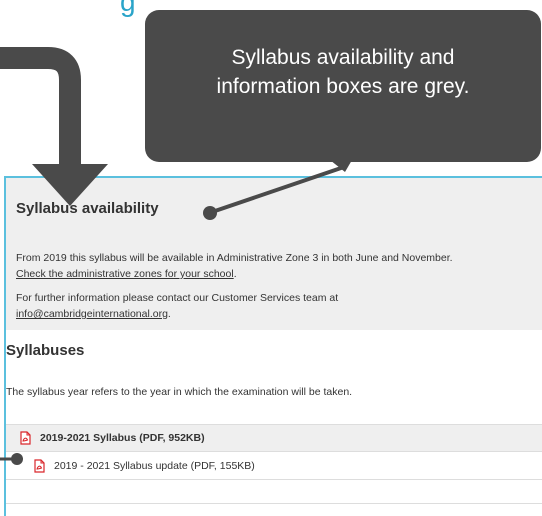  I want to click on arrow-head, so click(70, 185).